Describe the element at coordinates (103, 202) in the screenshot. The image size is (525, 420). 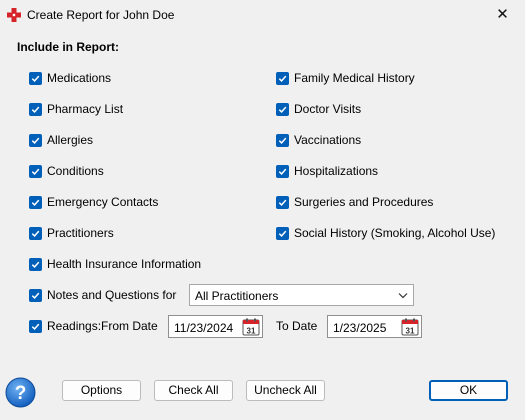
I see `checkbox-label: Emergency Contacts` at that location.